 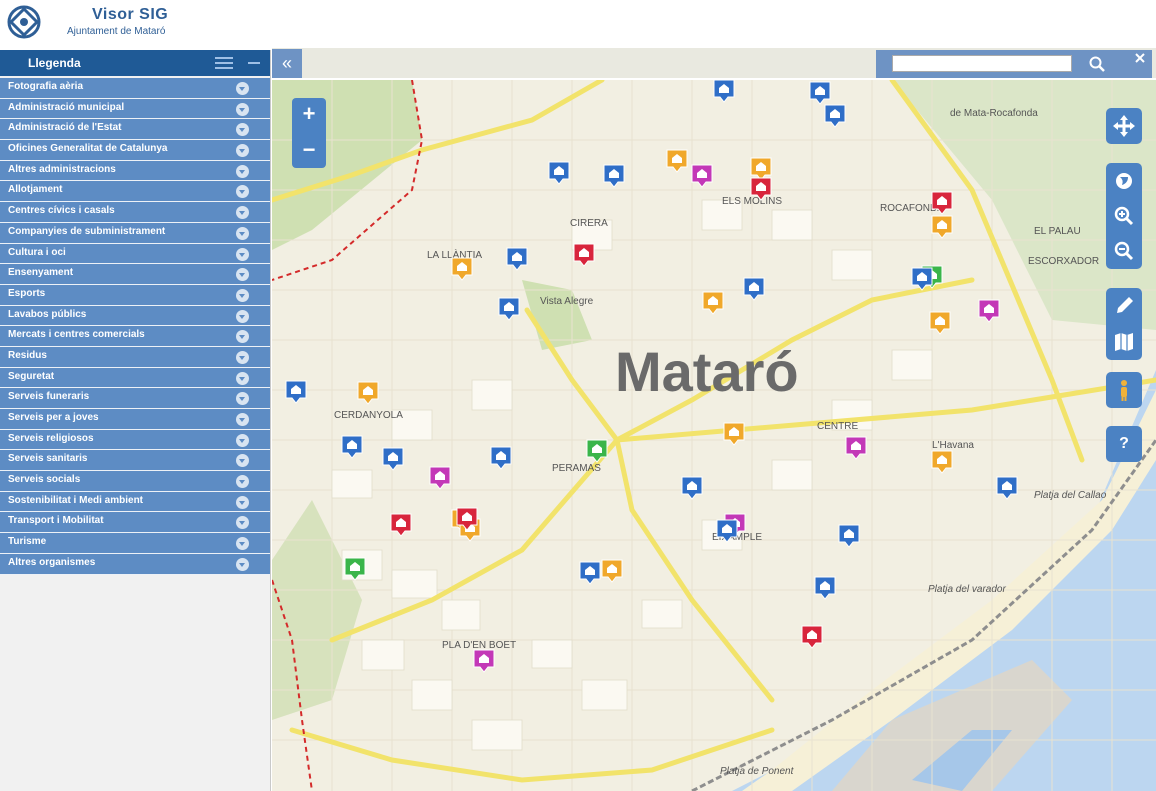 What do you see at coordinates (135, 357) in the screenshot?
I see `legend-item: Residus` at bounding box center [135, 357].